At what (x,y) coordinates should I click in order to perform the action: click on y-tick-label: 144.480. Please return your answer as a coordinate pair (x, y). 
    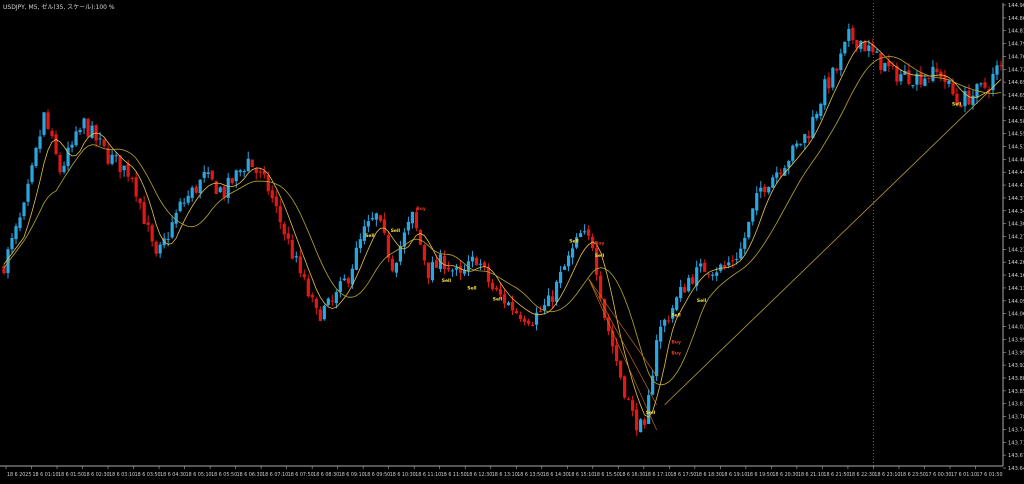
    Looking at the image, I should click on (1016, 160).